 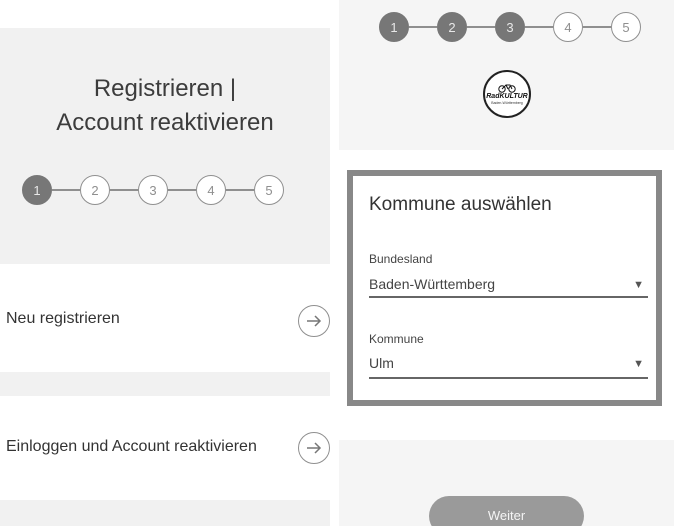 What do you see at coordinates (396, 339) in the screenshot?
I see `kommune-label: Kommune` at bounding box center [396, 339].